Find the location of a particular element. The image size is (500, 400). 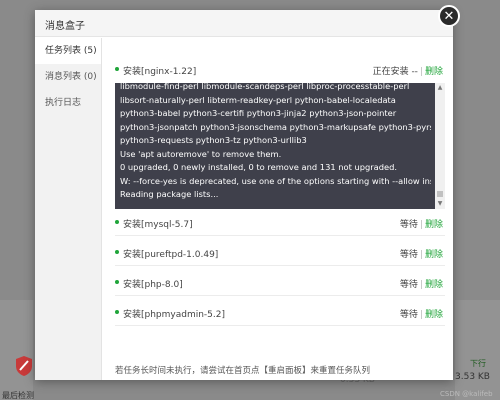

task-name: 安装[nginx-1.22] is located at coordinates (160, 72).